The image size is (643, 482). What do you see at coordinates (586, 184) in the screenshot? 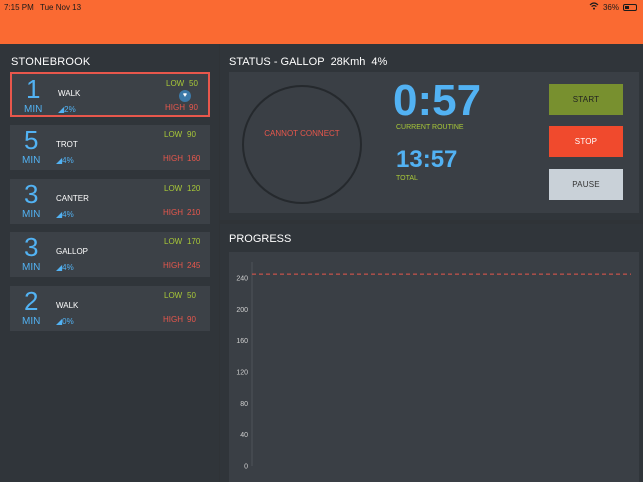
I see `pause-button: PAUSE` at bounding box center [586, 184].